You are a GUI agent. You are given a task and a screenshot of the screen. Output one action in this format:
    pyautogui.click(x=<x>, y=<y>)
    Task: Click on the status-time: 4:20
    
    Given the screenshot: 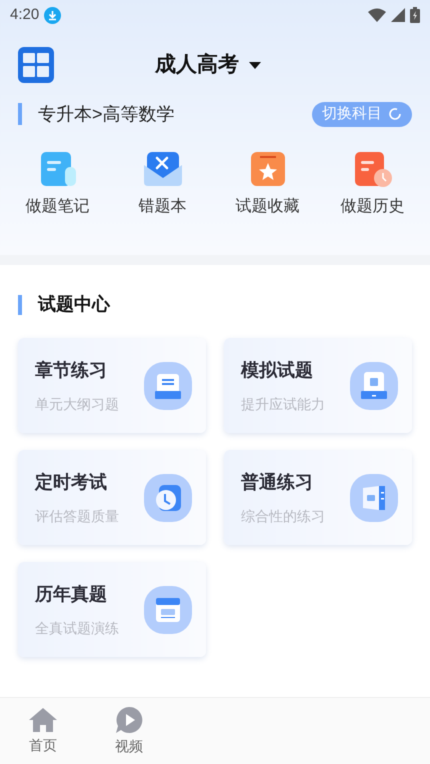 What is the action you would take?
    pyautogui.click(x=25, y=14)
    